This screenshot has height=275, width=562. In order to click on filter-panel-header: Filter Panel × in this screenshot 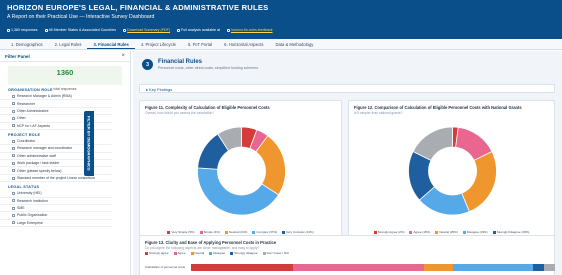, I will do `click(65, 56)`.